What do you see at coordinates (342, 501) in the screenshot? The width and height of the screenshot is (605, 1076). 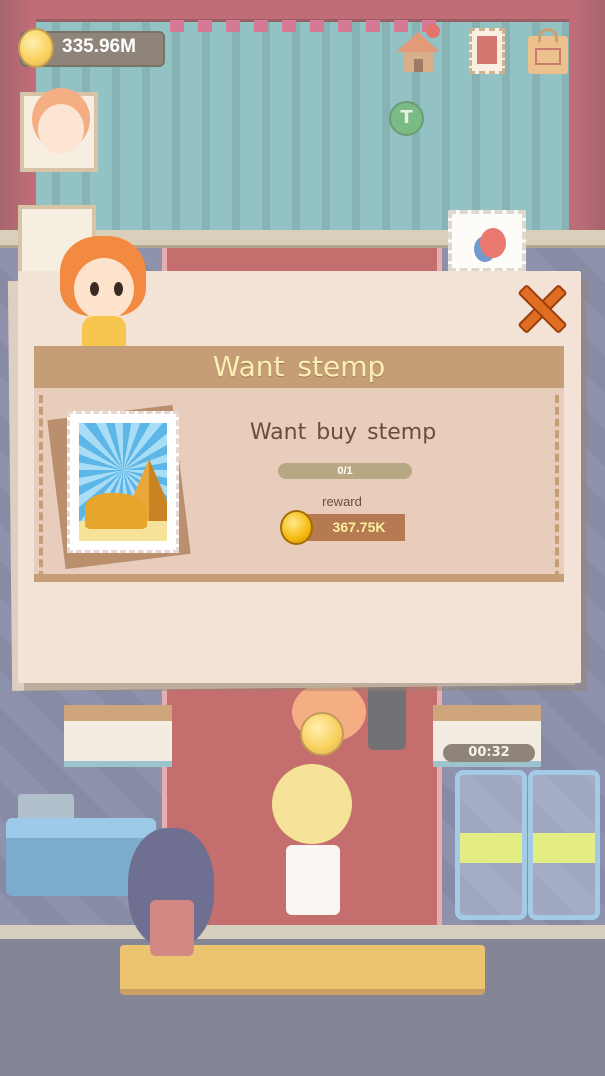 I see `reward-label: reward` at bounding box center [342, 501].